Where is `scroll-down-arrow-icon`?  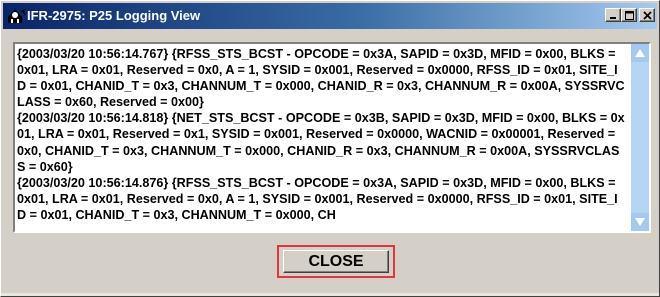 scroll-down-arrow-icon is located at coordinates (640, 222).